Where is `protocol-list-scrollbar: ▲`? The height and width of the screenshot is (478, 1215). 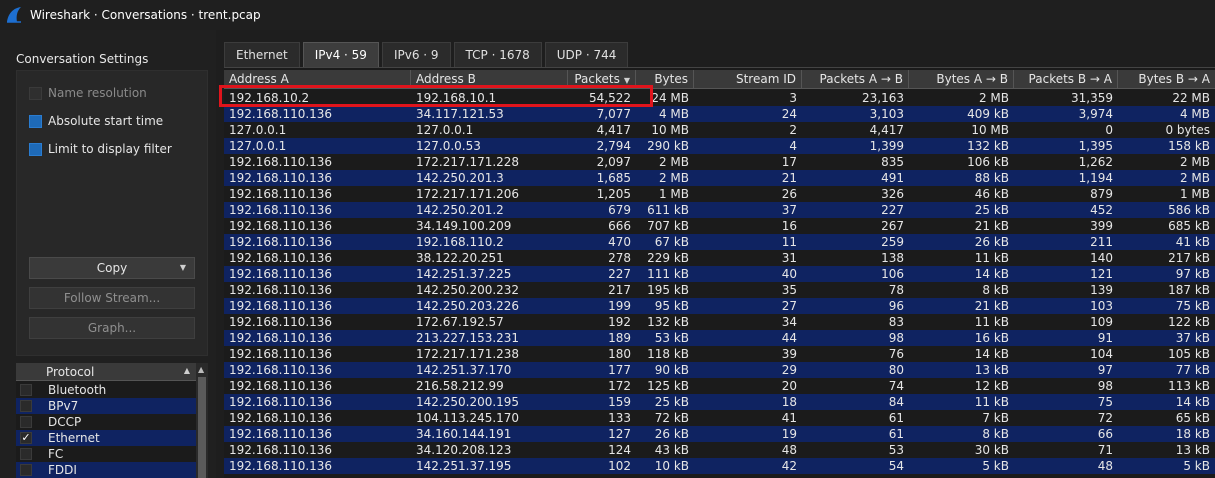 protocol-list-scrollbar: ▲ is located at coordinates (202, 420).